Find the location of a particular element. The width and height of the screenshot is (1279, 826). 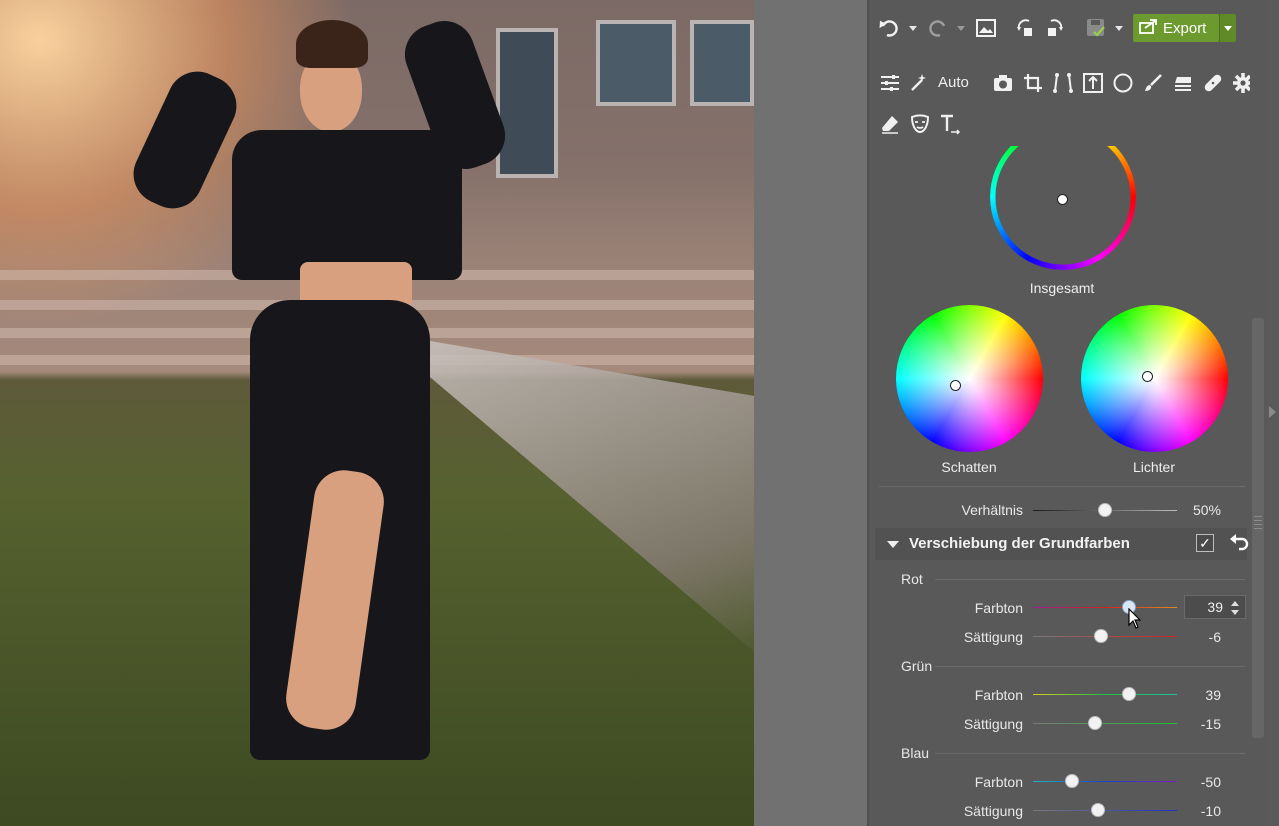

rotate-left-icon is located at coordinates (1026, 28).